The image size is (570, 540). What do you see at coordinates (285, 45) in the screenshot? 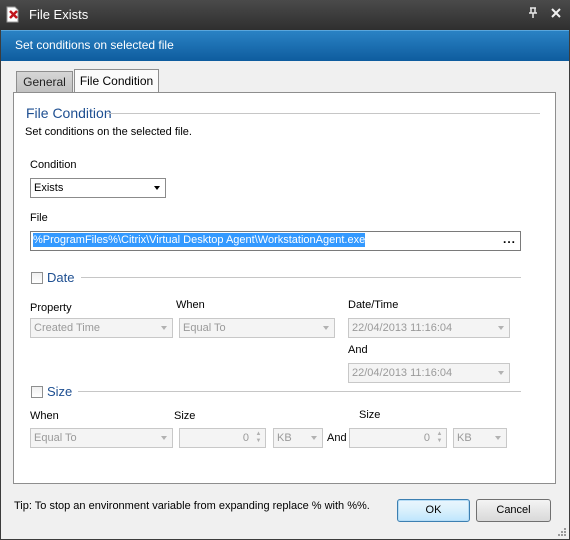
I see `header-banner: Set conditions on selected file` at bounding box center [285, 45].